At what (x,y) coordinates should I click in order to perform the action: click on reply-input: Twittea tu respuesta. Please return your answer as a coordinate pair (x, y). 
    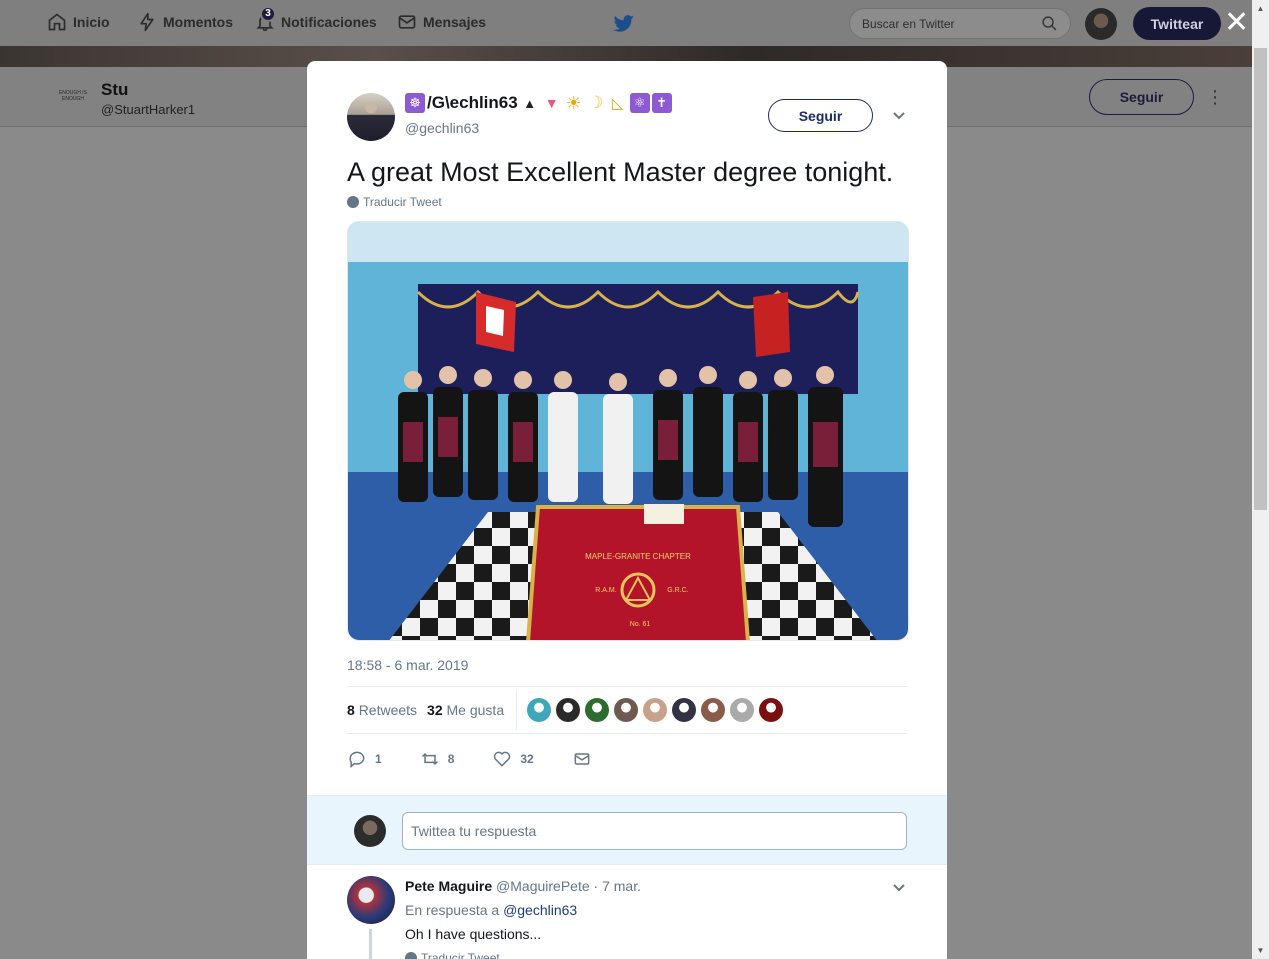
    Looking at the image, I should click on (654, 831).